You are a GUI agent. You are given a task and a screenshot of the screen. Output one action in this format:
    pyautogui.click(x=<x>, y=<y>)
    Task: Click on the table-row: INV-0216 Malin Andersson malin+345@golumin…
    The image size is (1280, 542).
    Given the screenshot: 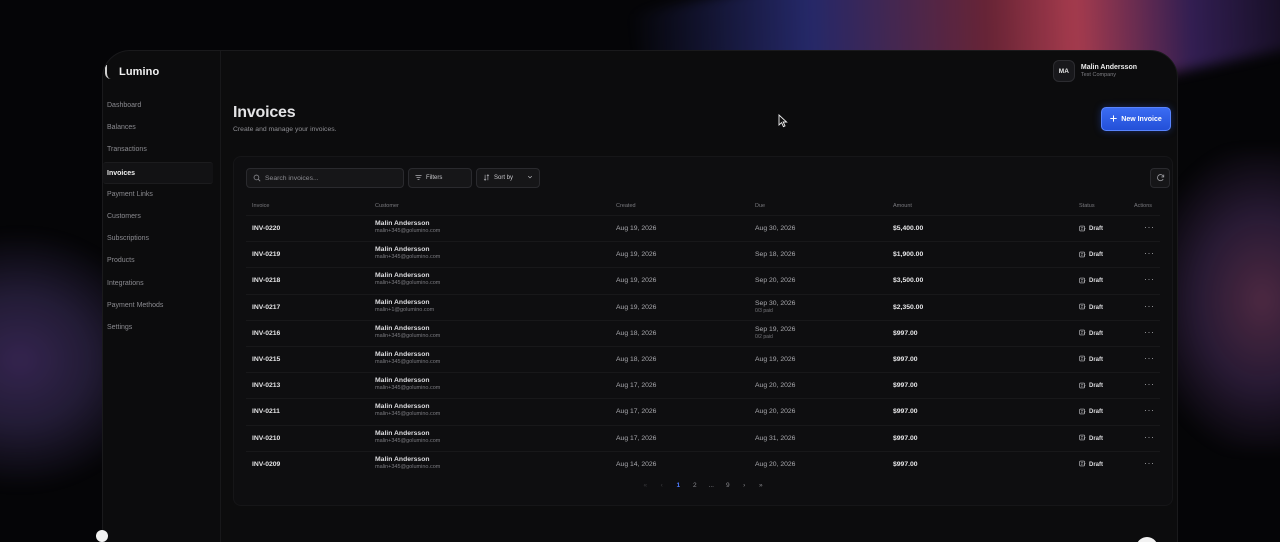 What is the action you would take?
    pyautogui.click(x=703, y=332)
    